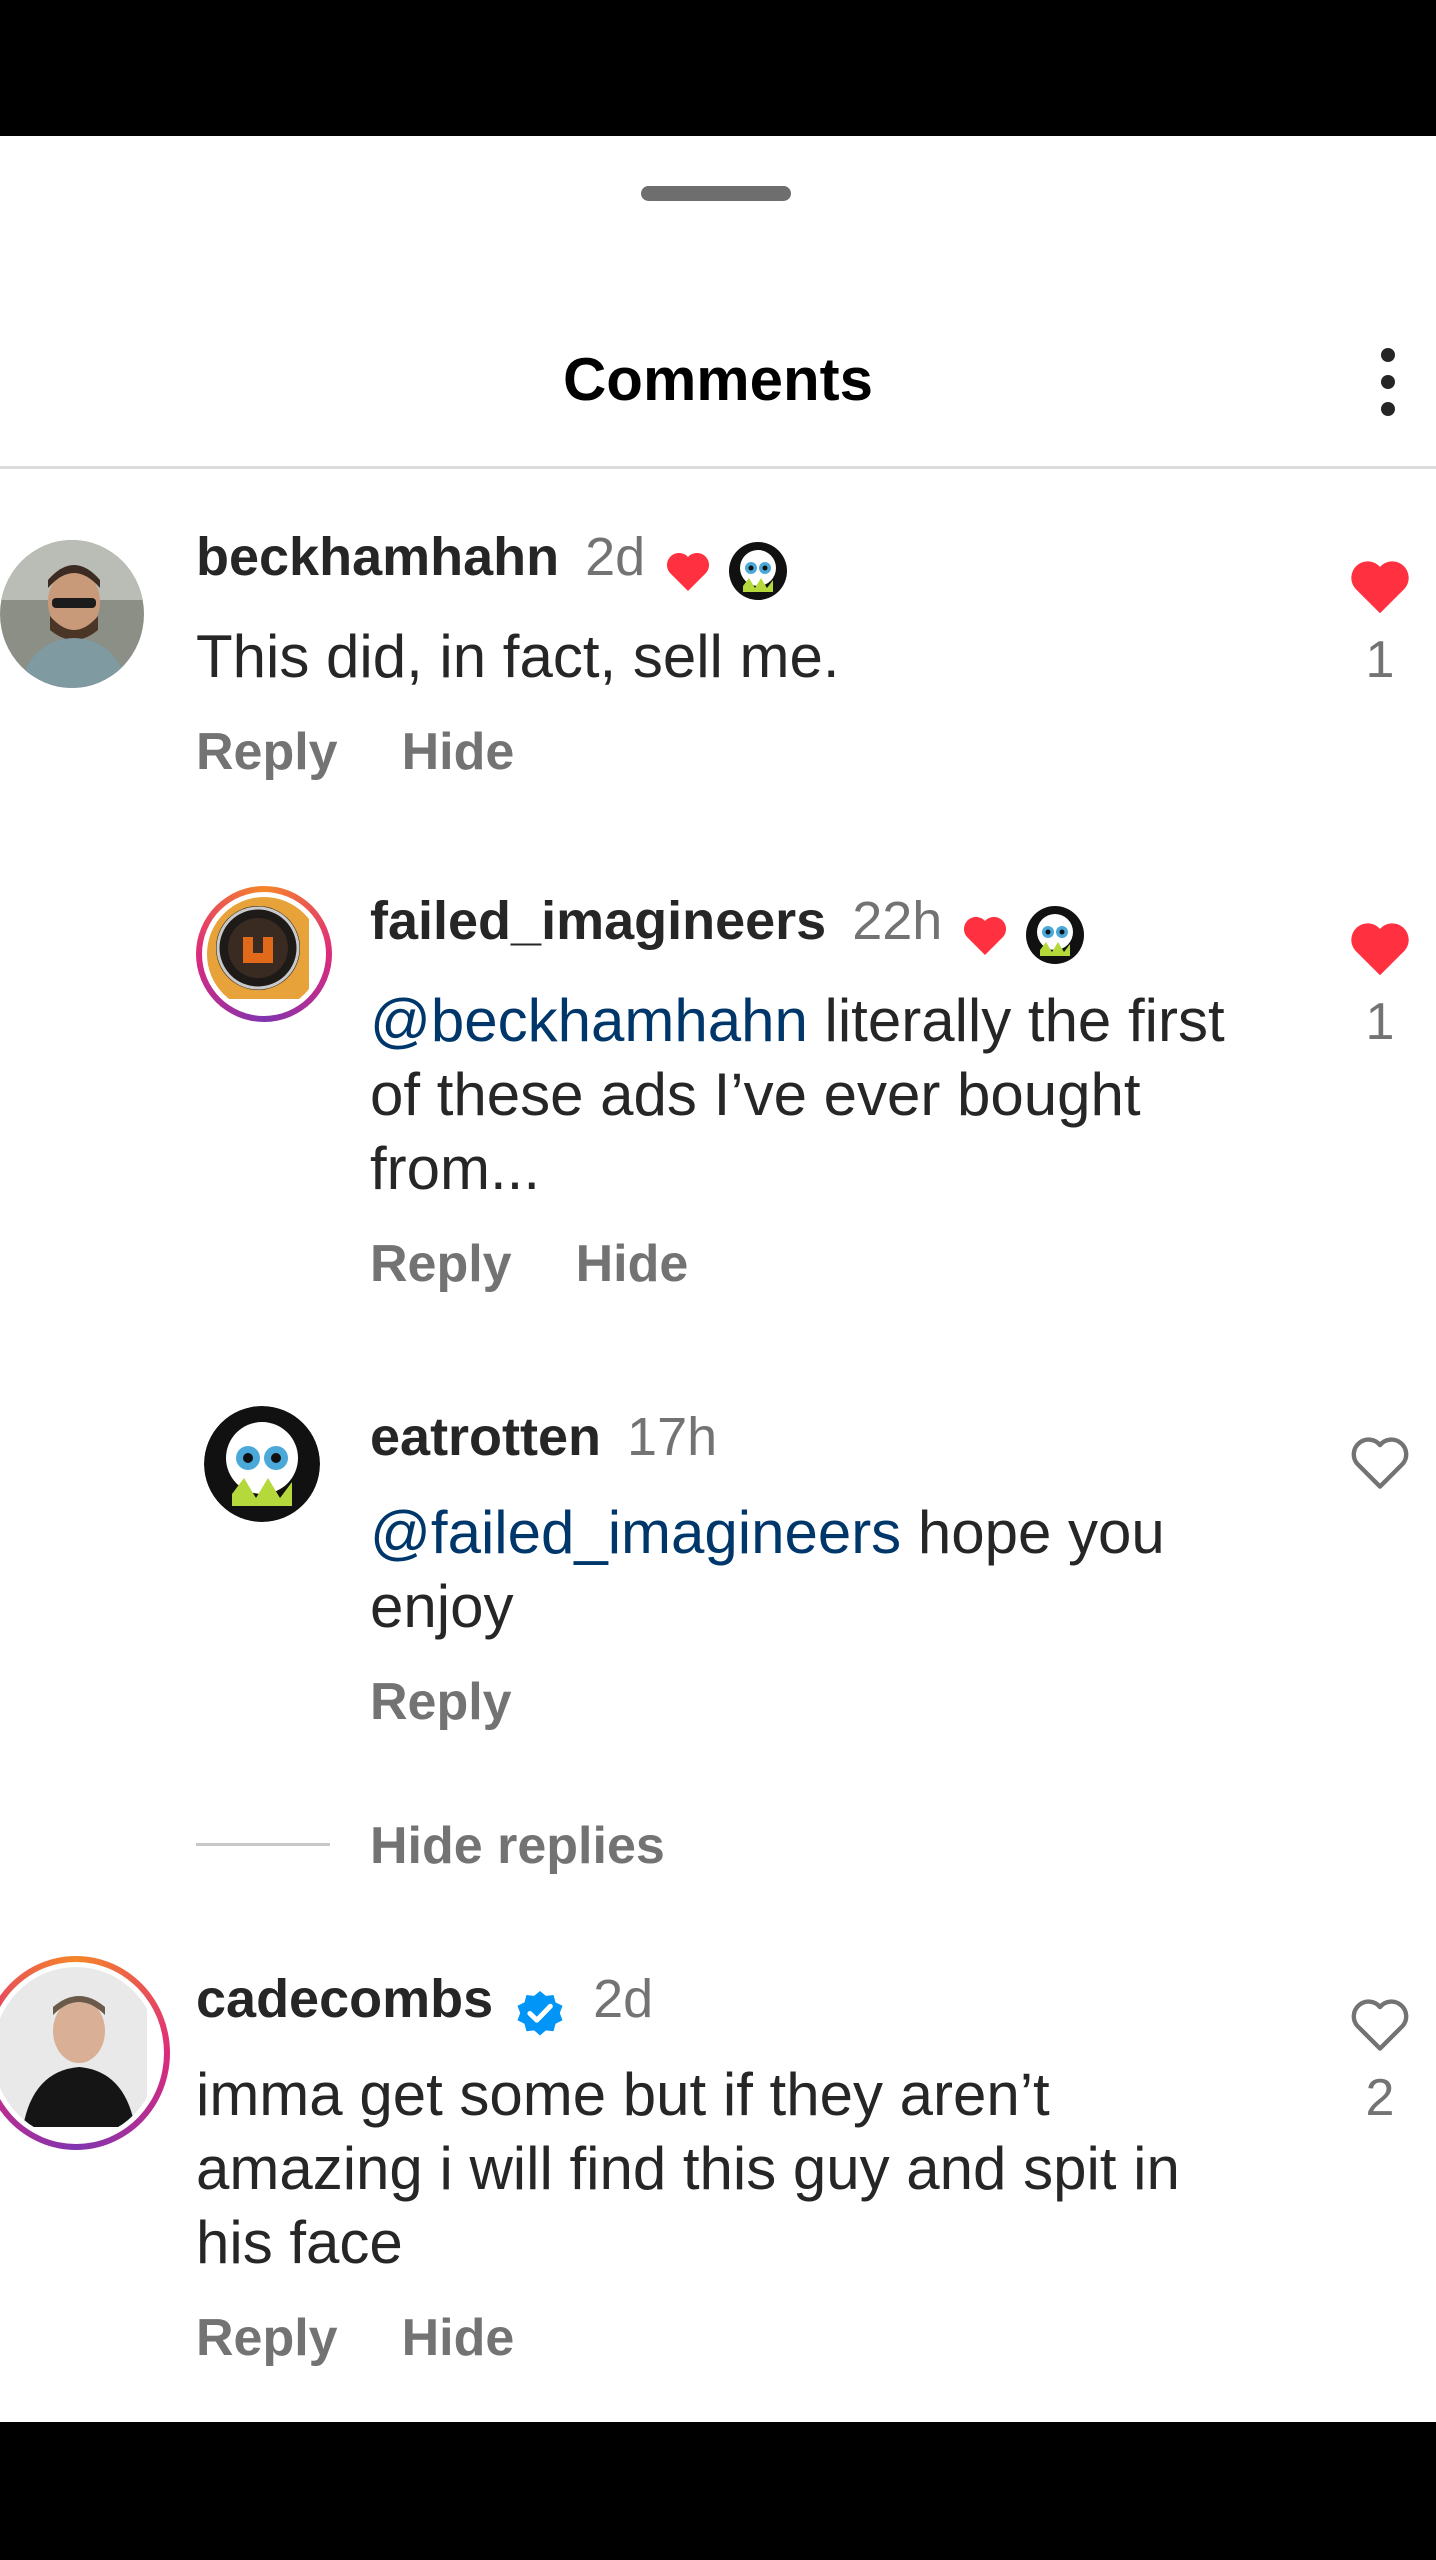  I want to click on more-vertical-icon, so click(1388, 382).